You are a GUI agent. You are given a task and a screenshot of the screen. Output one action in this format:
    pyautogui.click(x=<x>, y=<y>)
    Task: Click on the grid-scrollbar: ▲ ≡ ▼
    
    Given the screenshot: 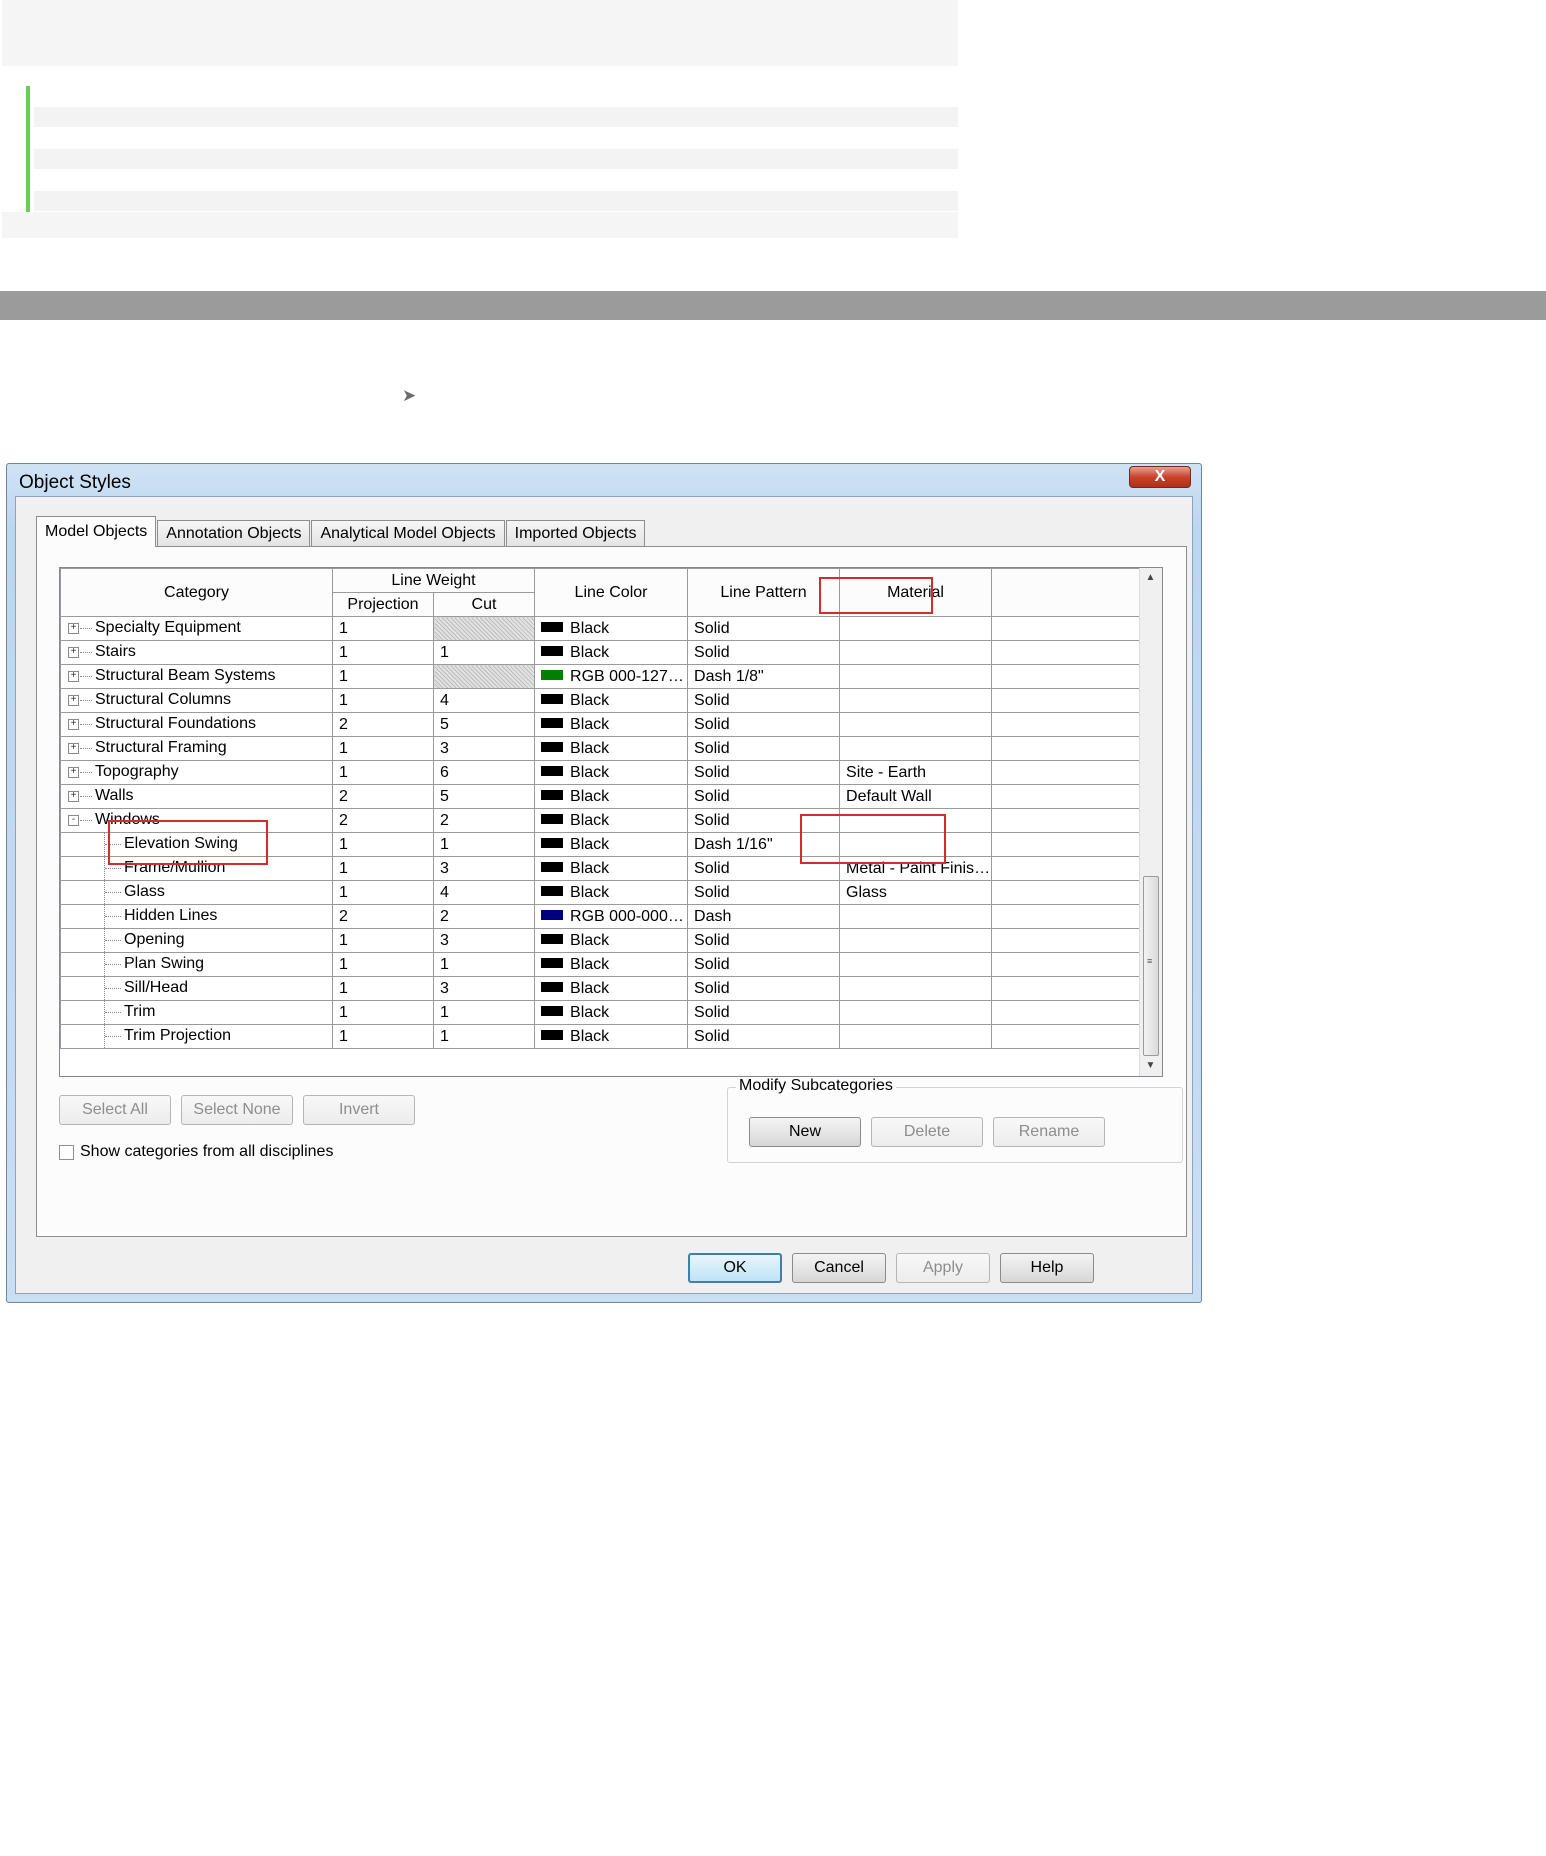 What is the action you would take?
    pyautogui.click(x=1150, y=822)
    